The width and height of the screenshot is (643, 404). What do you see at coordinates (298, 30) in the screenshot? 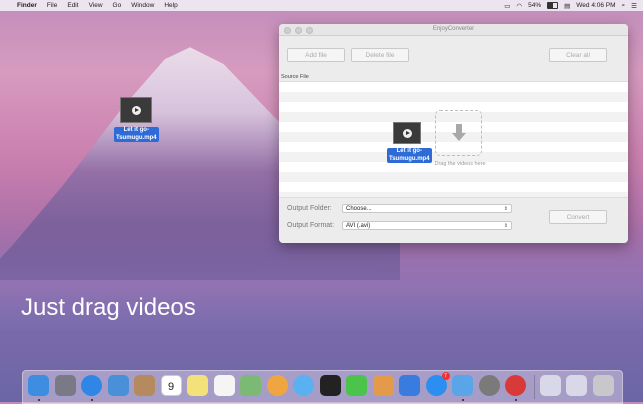
I see `minimize-window-button` at bounding box center [298, 30].